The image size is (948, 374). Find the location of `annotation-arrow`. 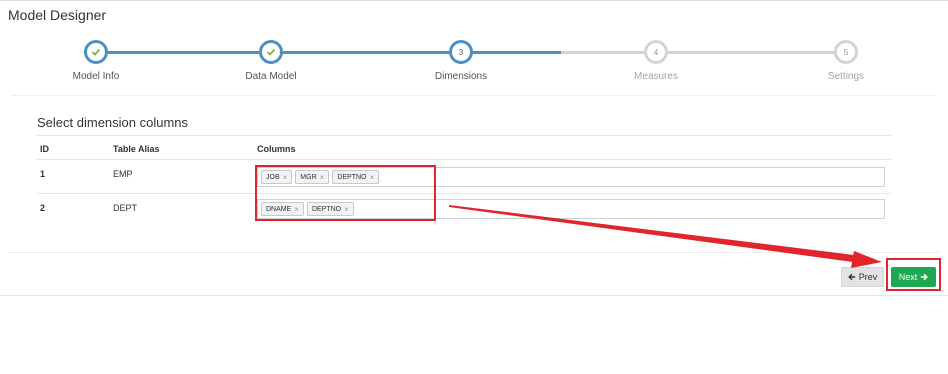

annotation-arrow is located at coordinates (665, 236).